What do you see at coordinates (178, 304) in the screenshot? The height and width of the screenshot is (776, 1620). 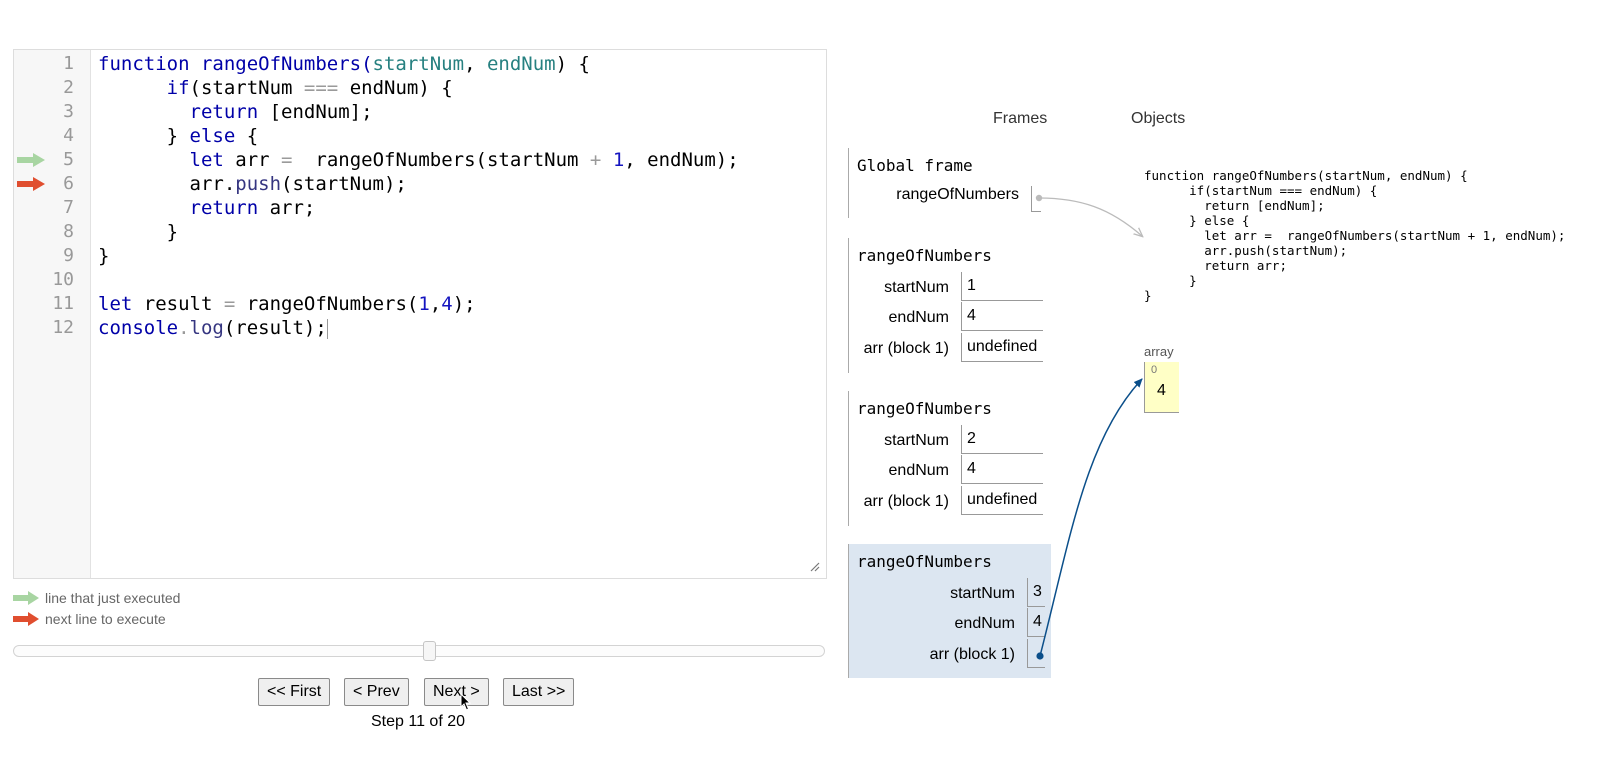 I see `code-token: result` at bounding box center [178, 304].